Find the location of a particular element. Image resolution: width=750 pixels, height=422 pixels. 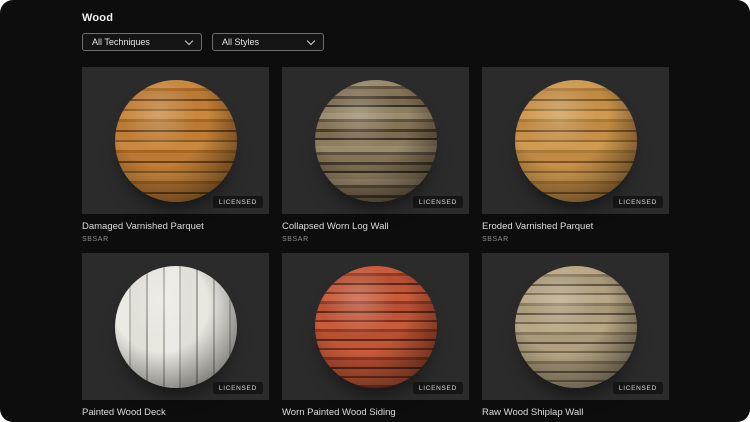

material-title: Painted Wood Deck is located at coordinates (124, 412).